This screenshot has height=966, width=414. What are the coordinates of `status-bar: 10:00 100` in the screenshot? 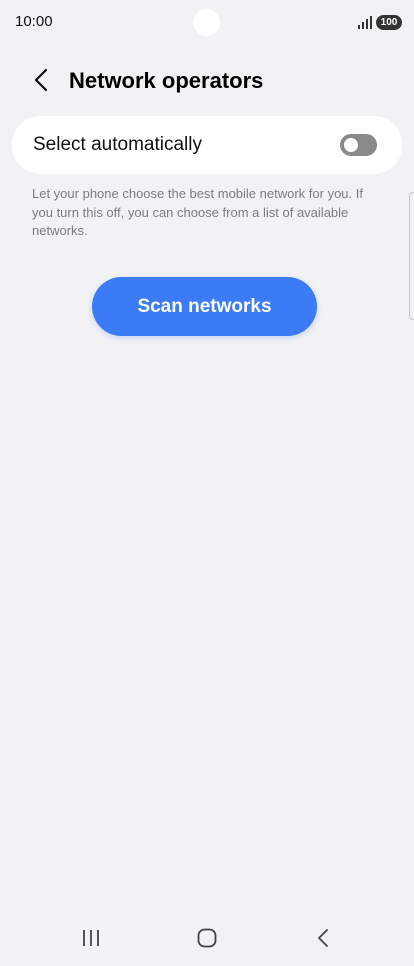 It's located at (207, 22).